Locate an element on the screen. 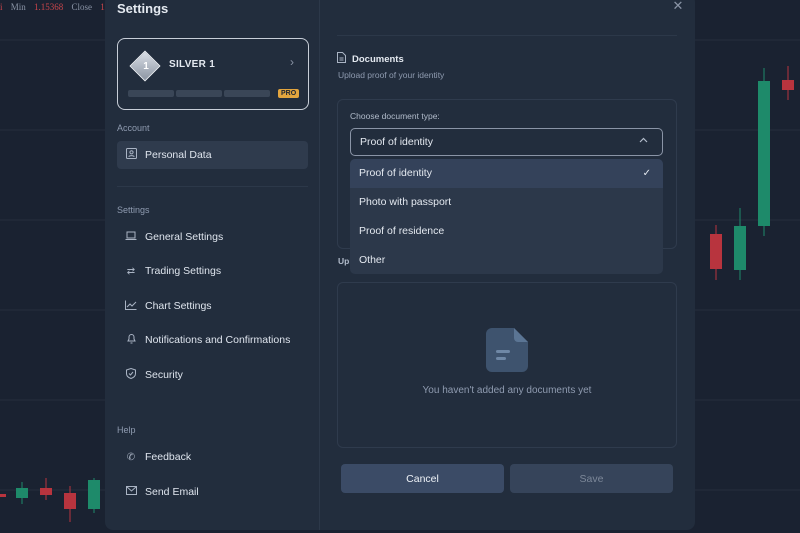  option-label: Proof of identity is located at coordinates (395, 173).